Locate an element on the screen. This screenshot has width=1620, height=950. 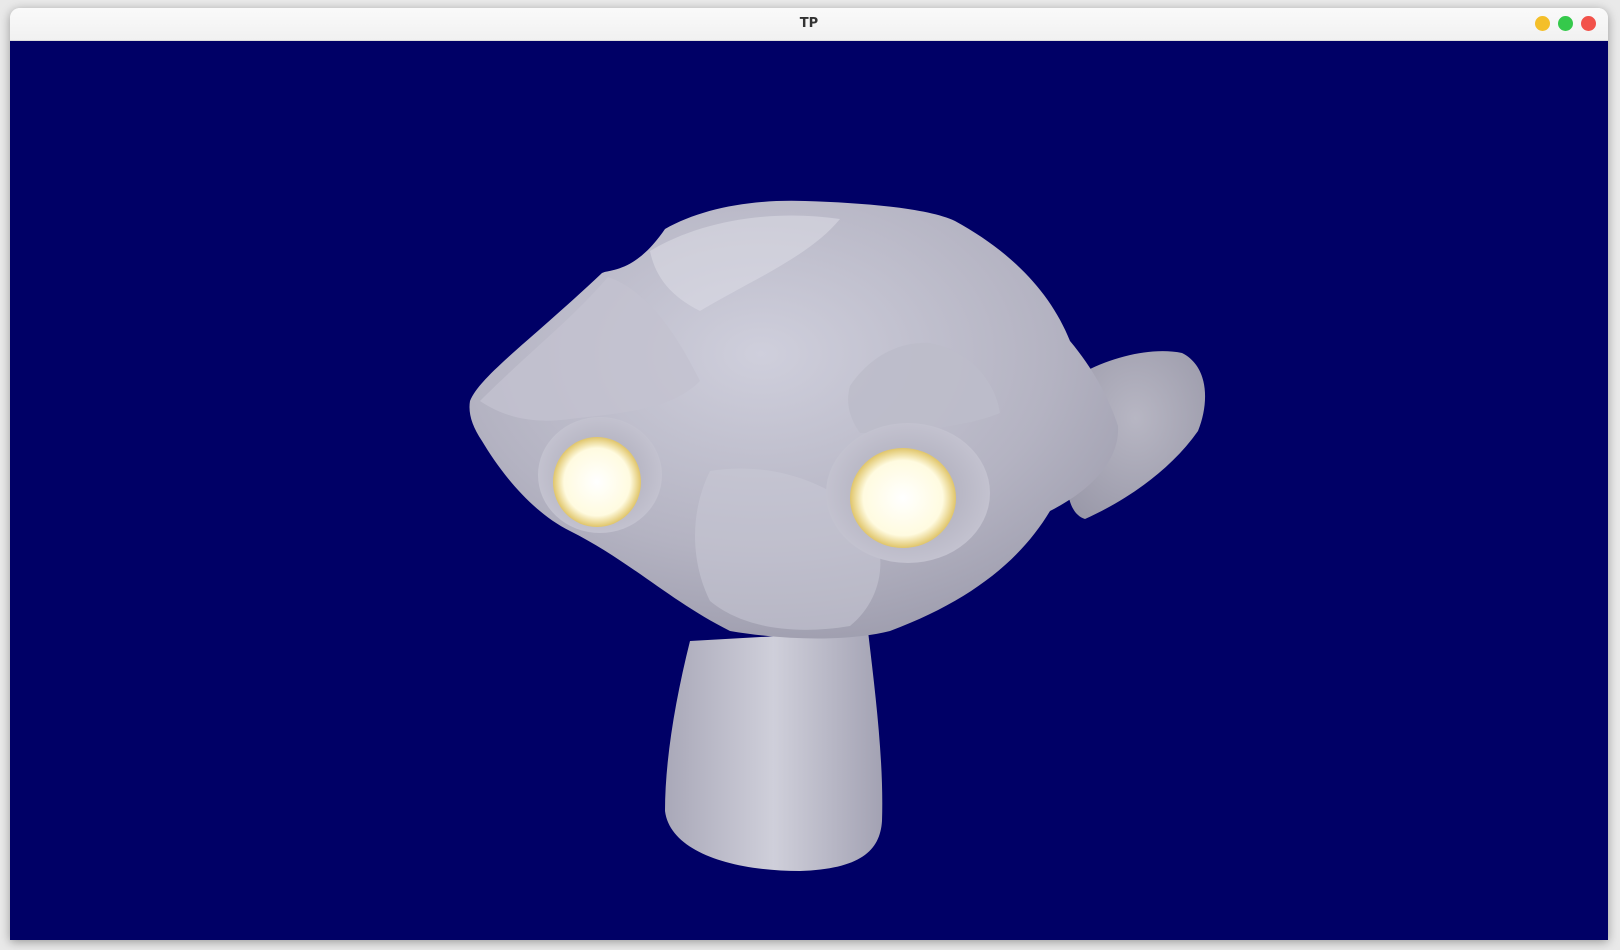
right-eye-glow is located at coordinates (903, 498).